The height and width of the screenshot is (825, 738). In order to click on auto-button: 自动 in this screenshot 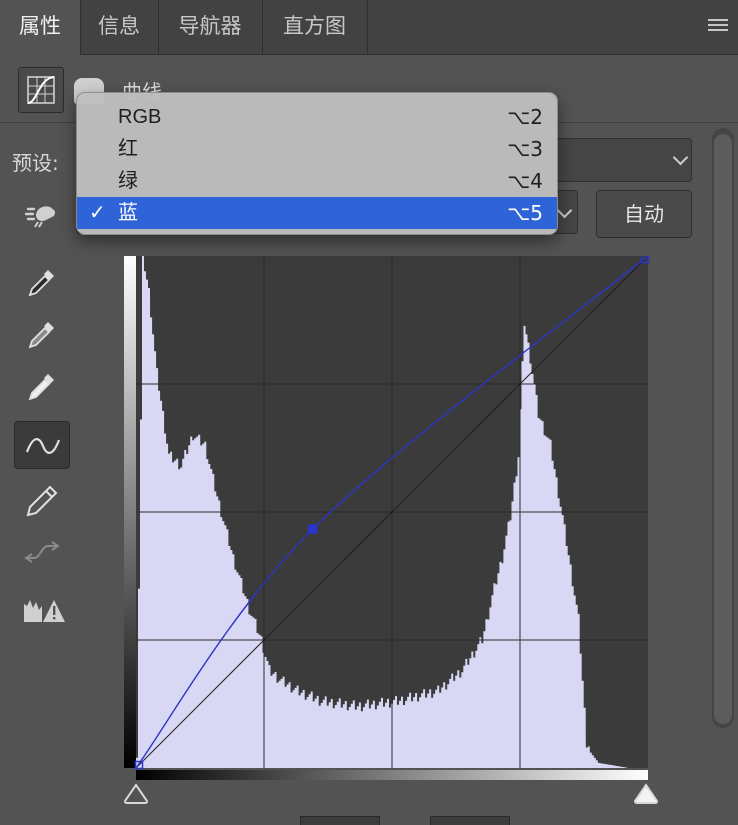, I will do `click(644, 214)`.